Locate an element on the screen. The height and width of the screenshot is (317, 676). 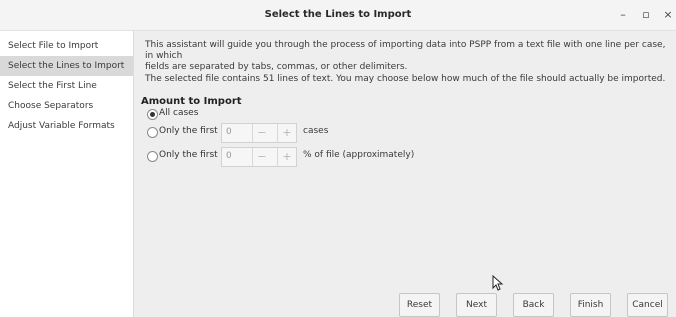
all-cases-label: All cases is located at coordinates (179, 113).